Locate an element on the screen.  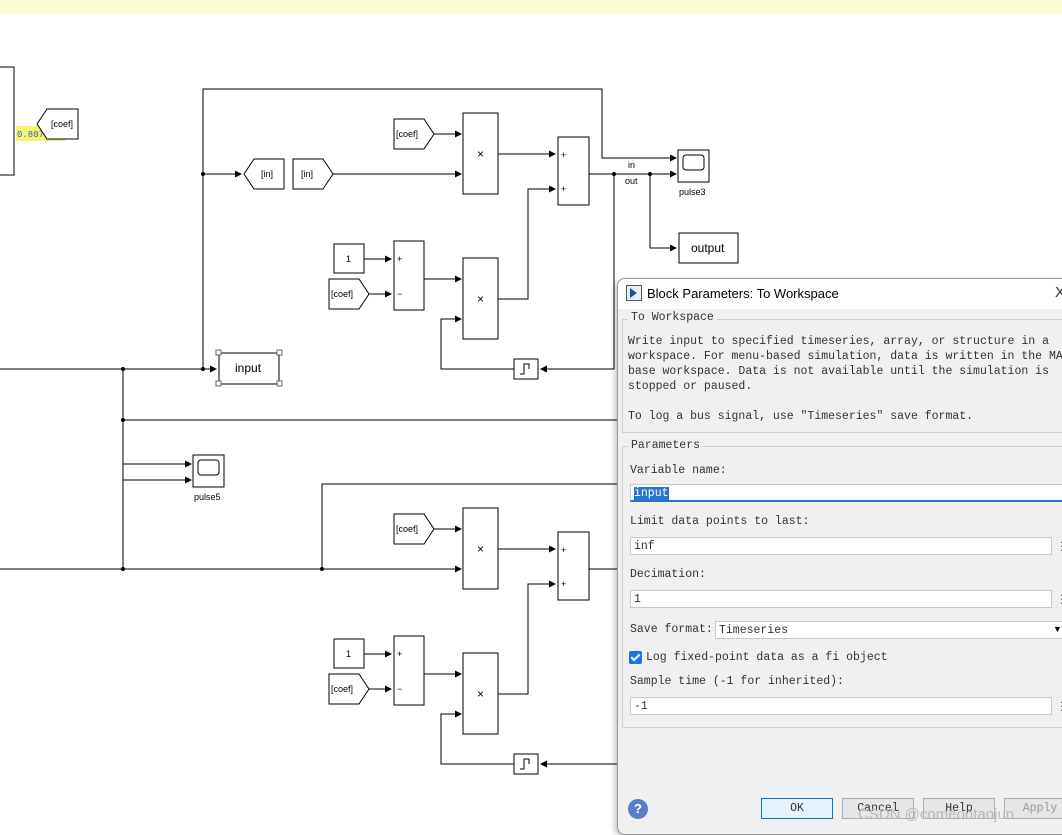
from-coef-label-3: [coef] is located at coordinates (407, 529).